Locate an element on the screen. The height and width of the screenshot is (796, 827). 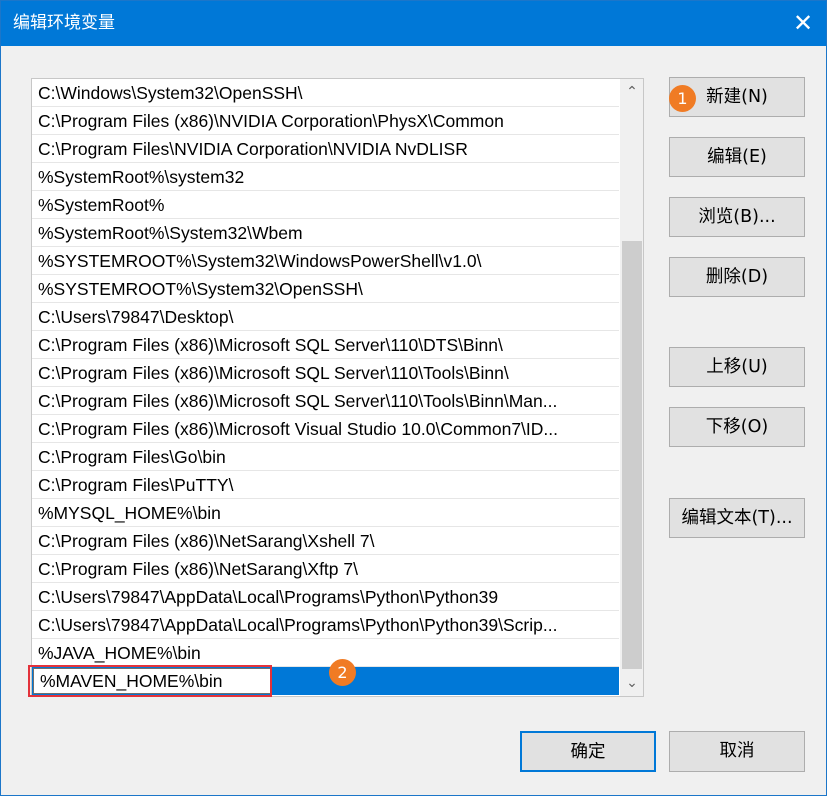
scroll-up-icon: ⌃ is located at coordinates (631, 92).